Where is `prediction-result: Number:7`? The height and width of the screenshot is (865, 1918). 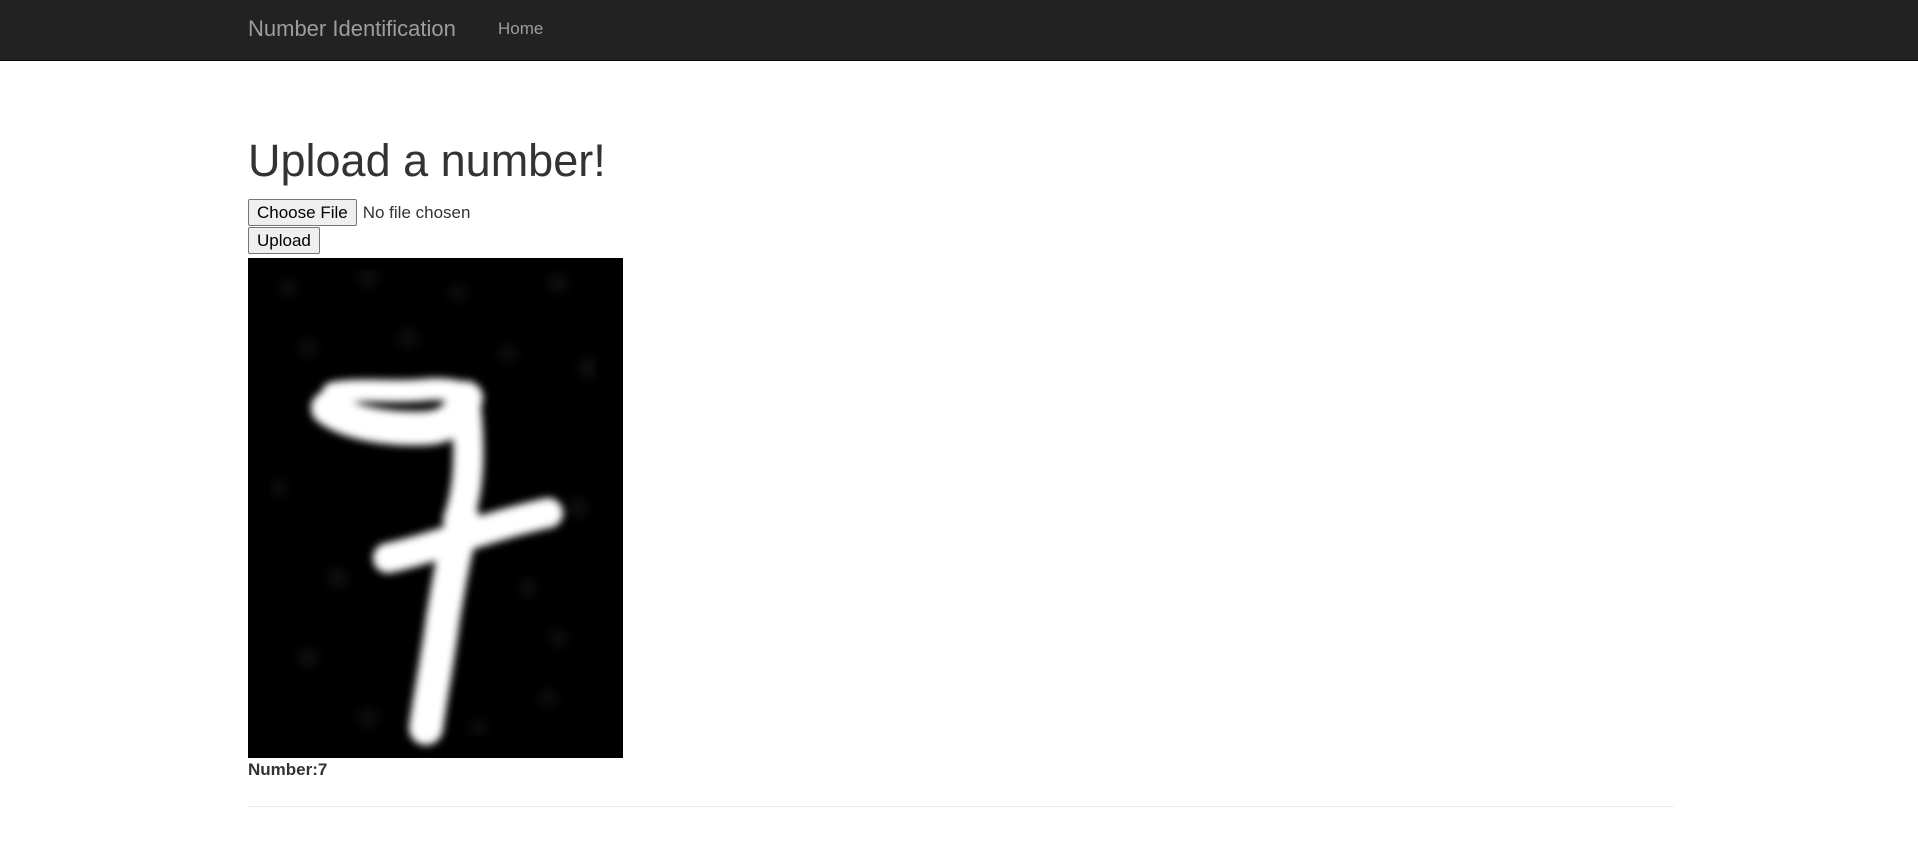
prediction-result: Number:7 is located at coordinates (287, 770).